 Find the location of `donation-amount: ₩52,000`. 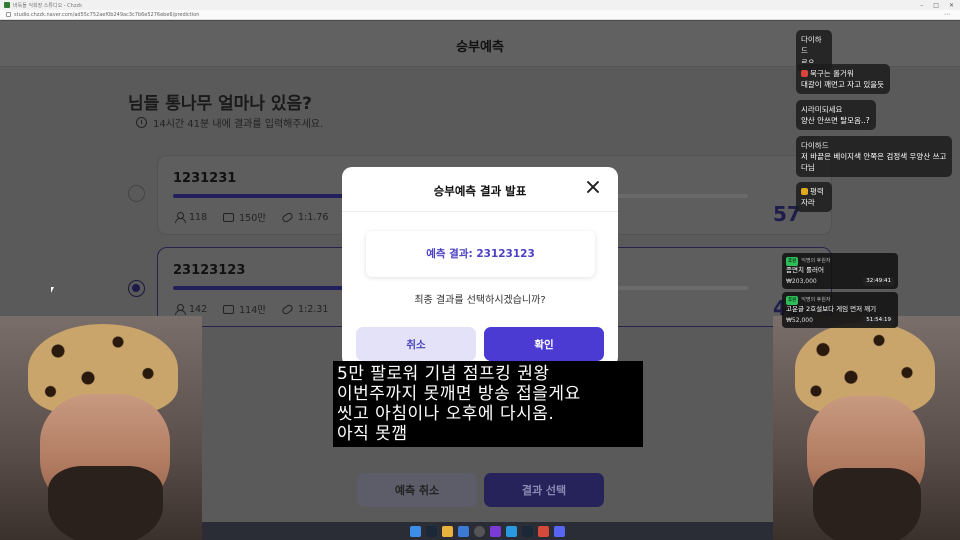

donation-amount: ₩52,000 is located at coordinates (799, 320).